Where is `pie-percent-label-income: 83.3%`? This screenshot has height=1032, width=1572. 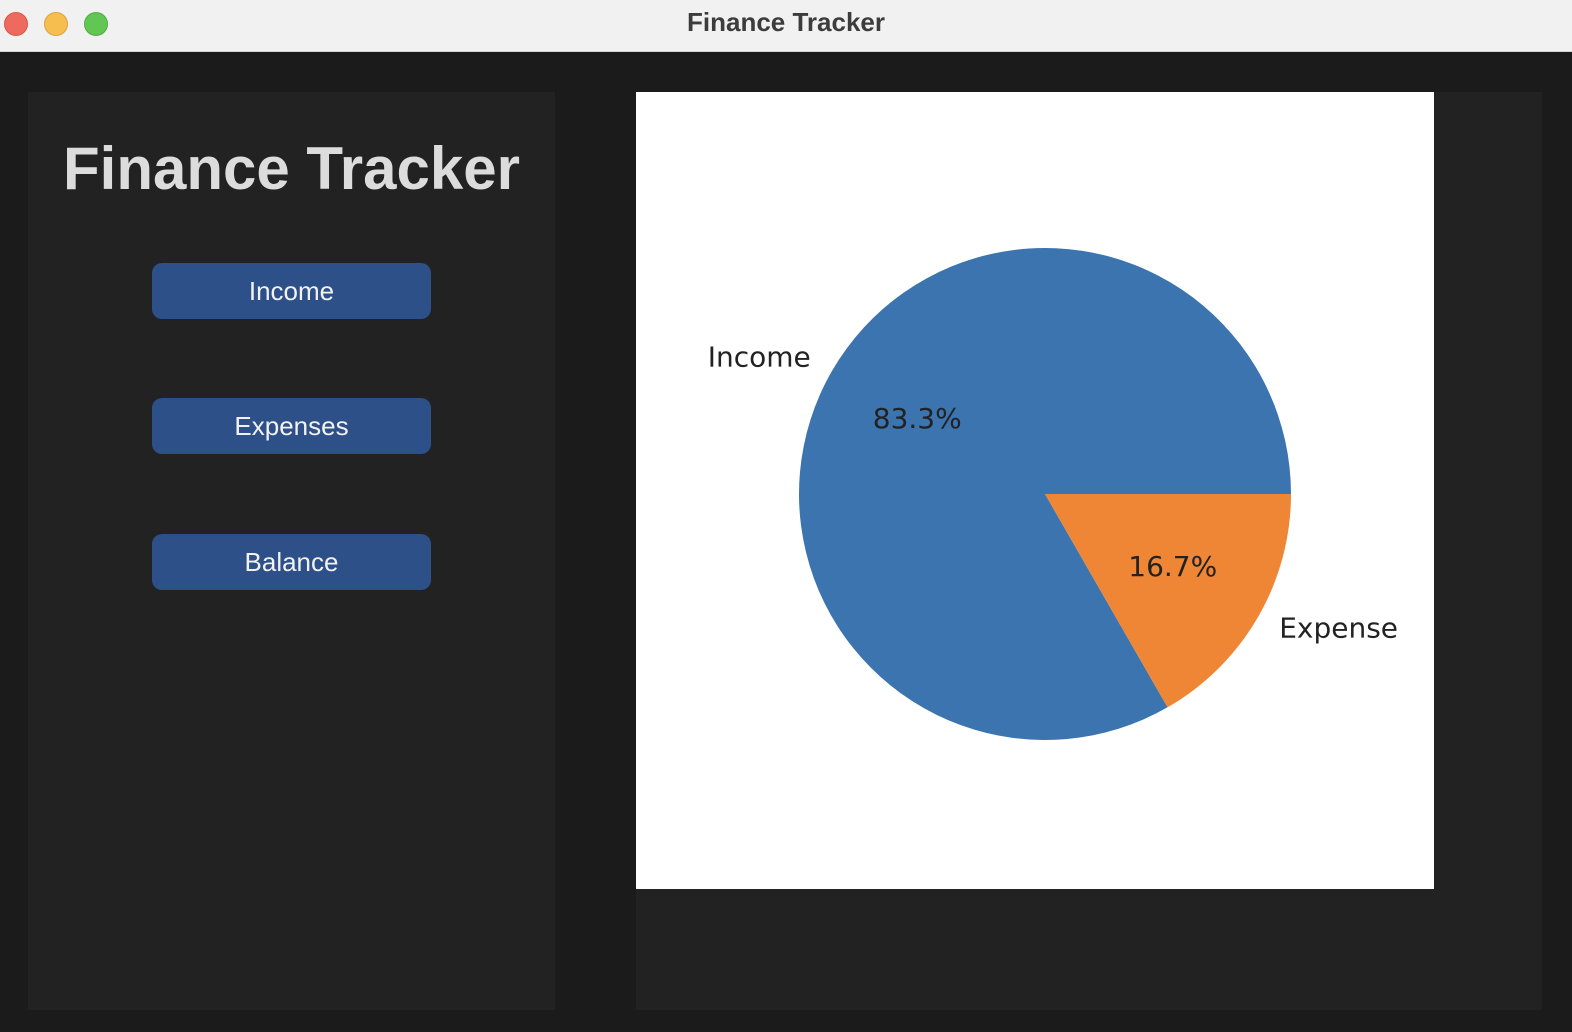 pie-percent-label-income: 83.3% is located at coordinates (917, 418).